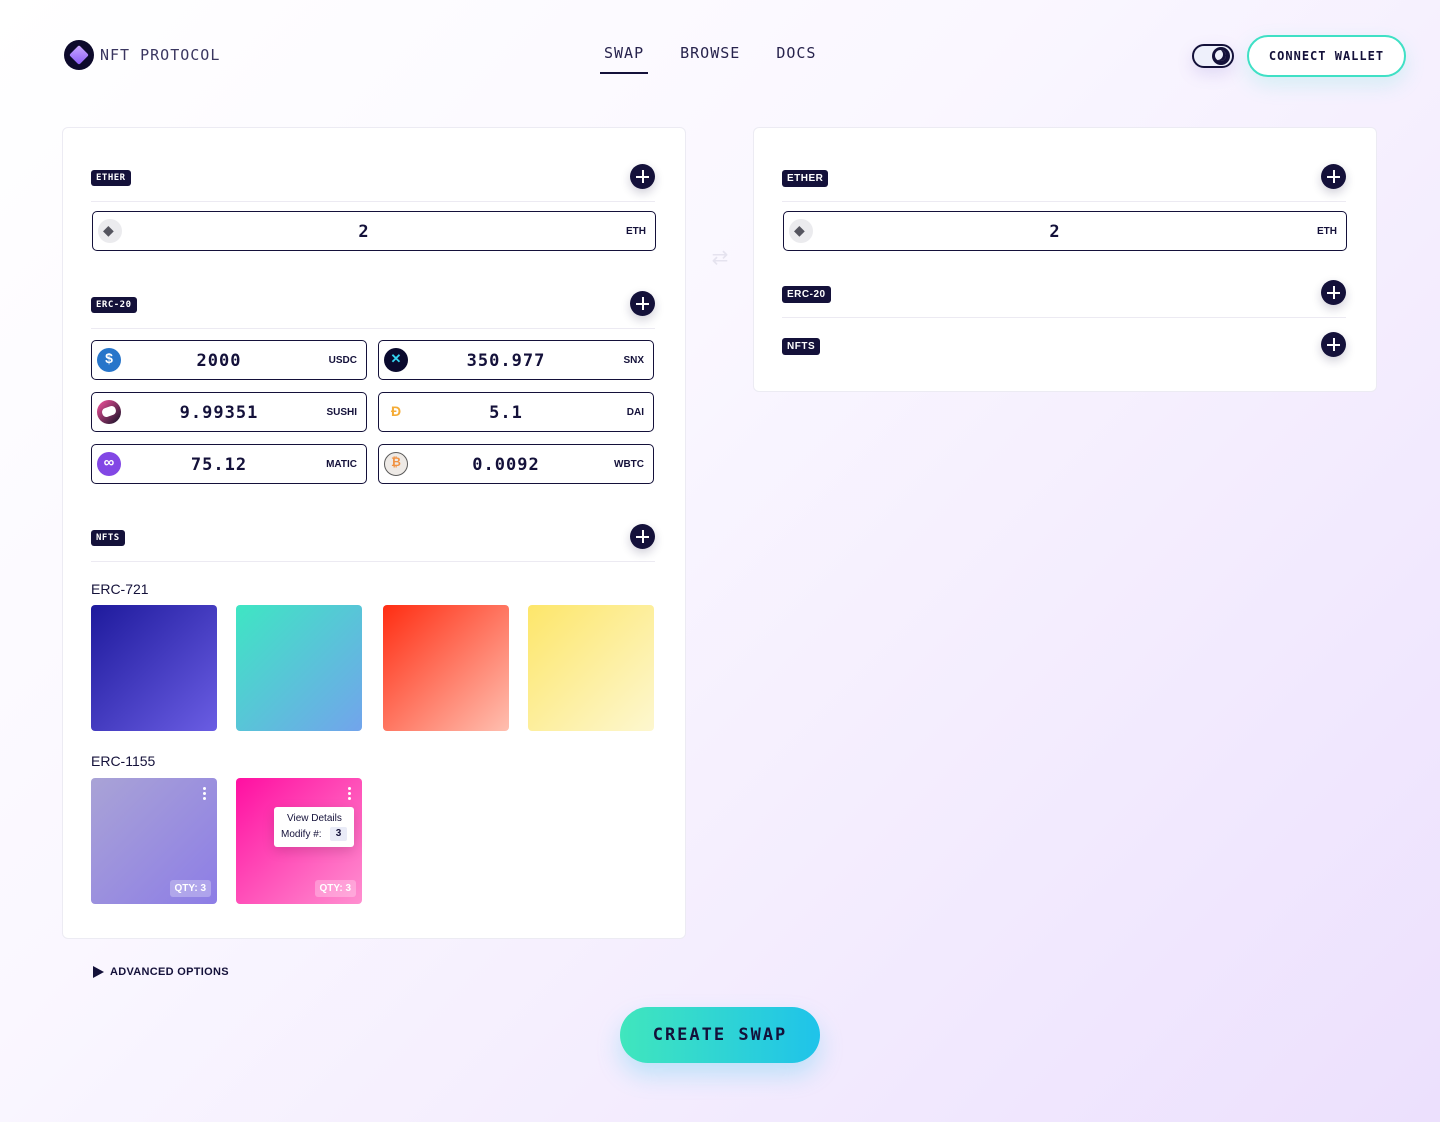  What do you see at coordinates (314, 827) in the screenshot?
I see `nft-options-menu: View Details Modify #: 3` at bounding box center [314, 827].